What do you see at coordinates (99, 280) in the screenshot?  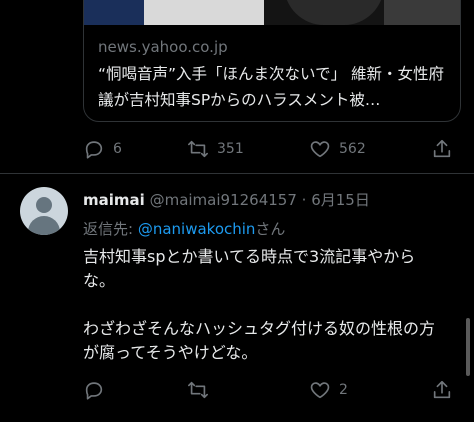 I see `tweet-line: な。` at bounding box center [99, 280].